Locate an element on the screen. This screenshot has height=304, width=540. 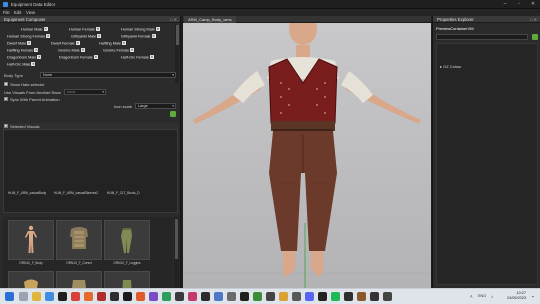
race-tag-dragonborn-female: Dragonborn Female ✕ is located at coordinates (78, 58).